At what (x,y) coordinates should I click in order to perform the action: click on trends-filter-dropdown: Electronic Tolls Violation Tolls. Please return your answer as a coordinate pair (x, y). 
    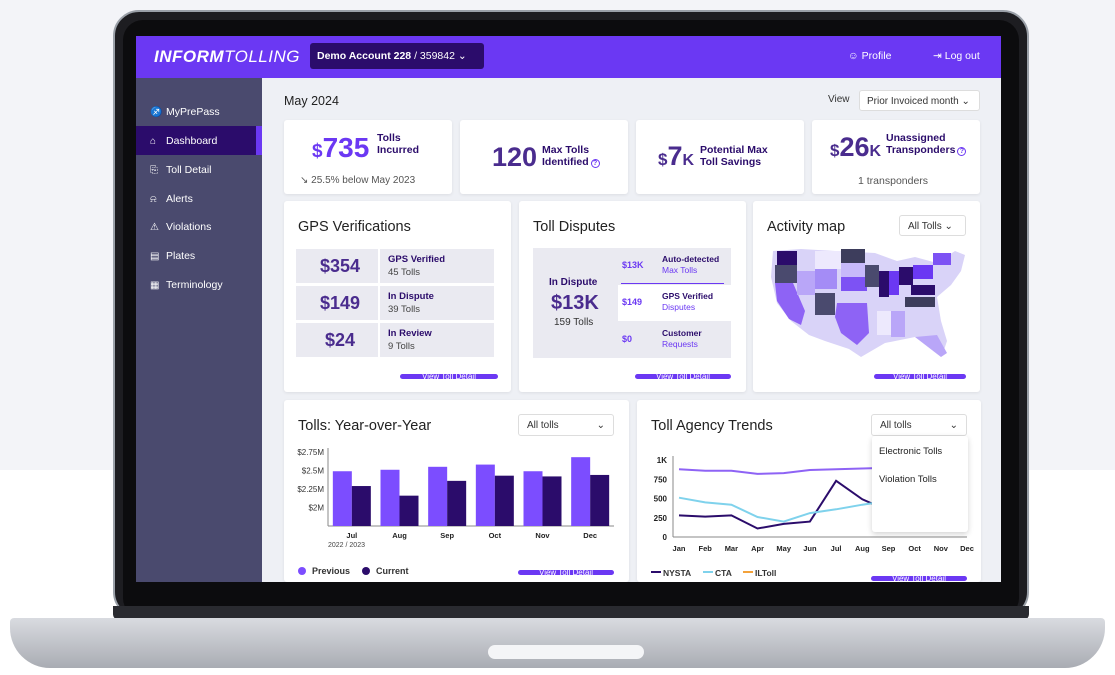
    Looking at the image, I should click on (920, 484).